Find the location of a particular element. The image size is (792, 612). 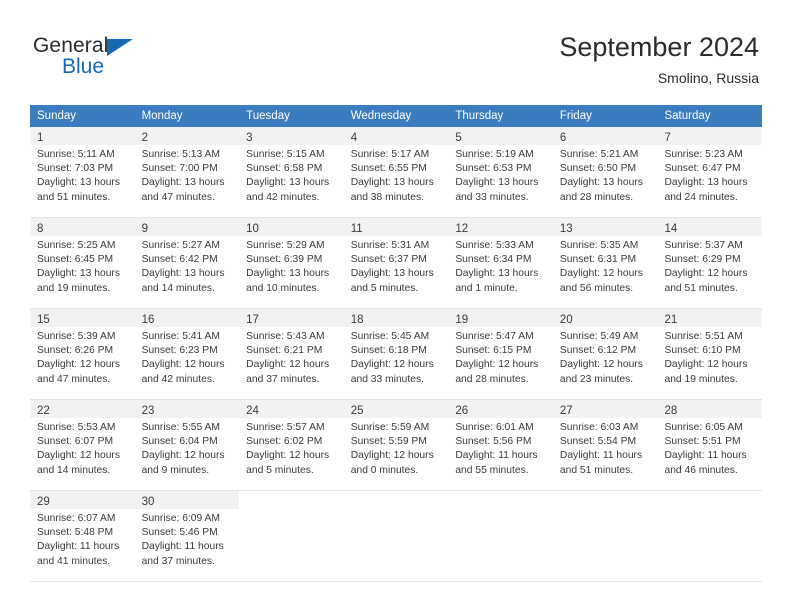

sunrise-text: Sunrise: 5:47 AM is located at coordinates (494, 336).